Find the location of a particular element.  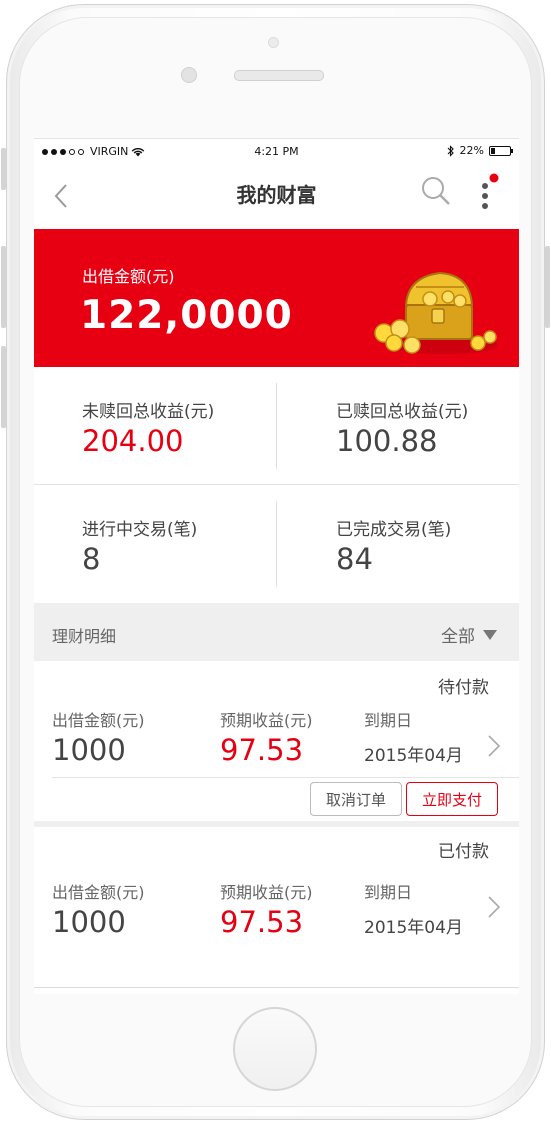

cancel-order-button: 取消订单 is located at coordinates (356, 799).